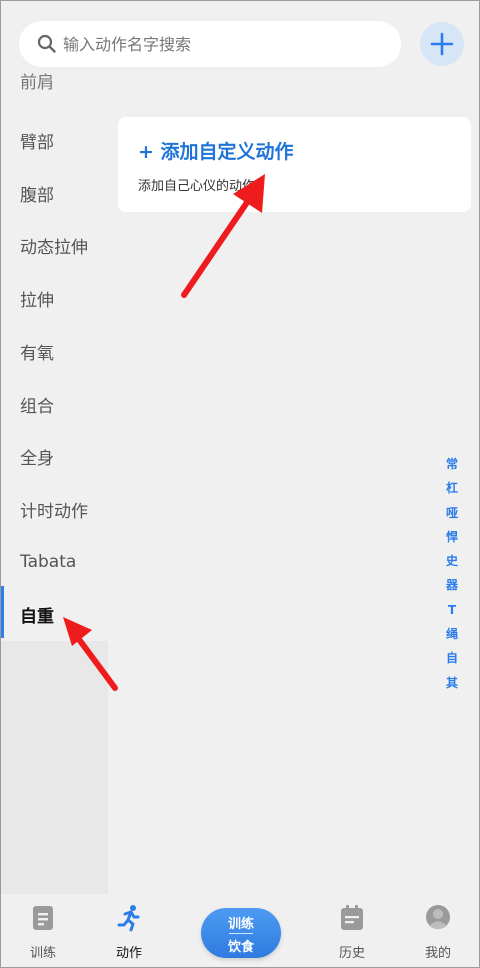 This screenshot has width=480, height=968. Describe the element at coordinates (128, 918) in the screenshot. I see `running-icon` at that location.